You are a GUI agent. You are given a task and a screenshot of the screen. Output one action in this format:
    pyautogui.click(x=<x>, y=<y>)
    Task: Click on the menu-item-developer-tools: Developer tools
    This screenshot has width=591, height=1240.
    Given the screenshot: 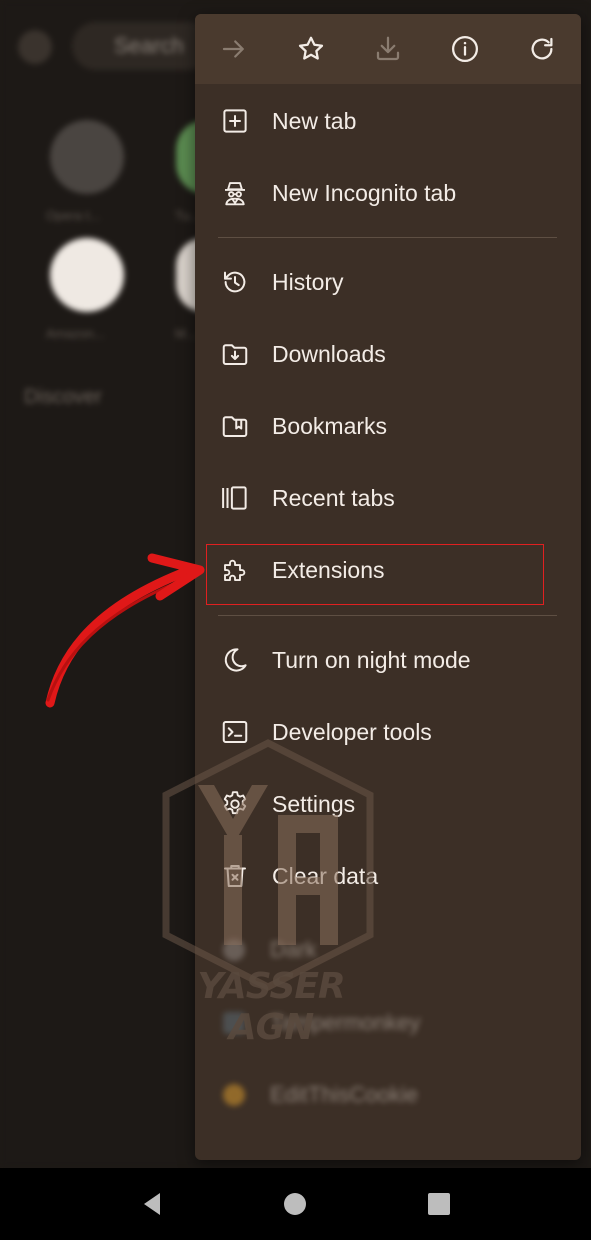 What is the action you would take?
    pyautogui.click(x=388, y=732)
    